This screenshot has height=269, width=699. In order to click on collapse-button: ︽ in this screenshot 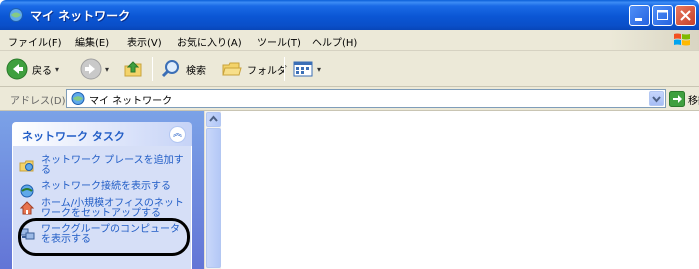, I will do `click(177, 134)`.